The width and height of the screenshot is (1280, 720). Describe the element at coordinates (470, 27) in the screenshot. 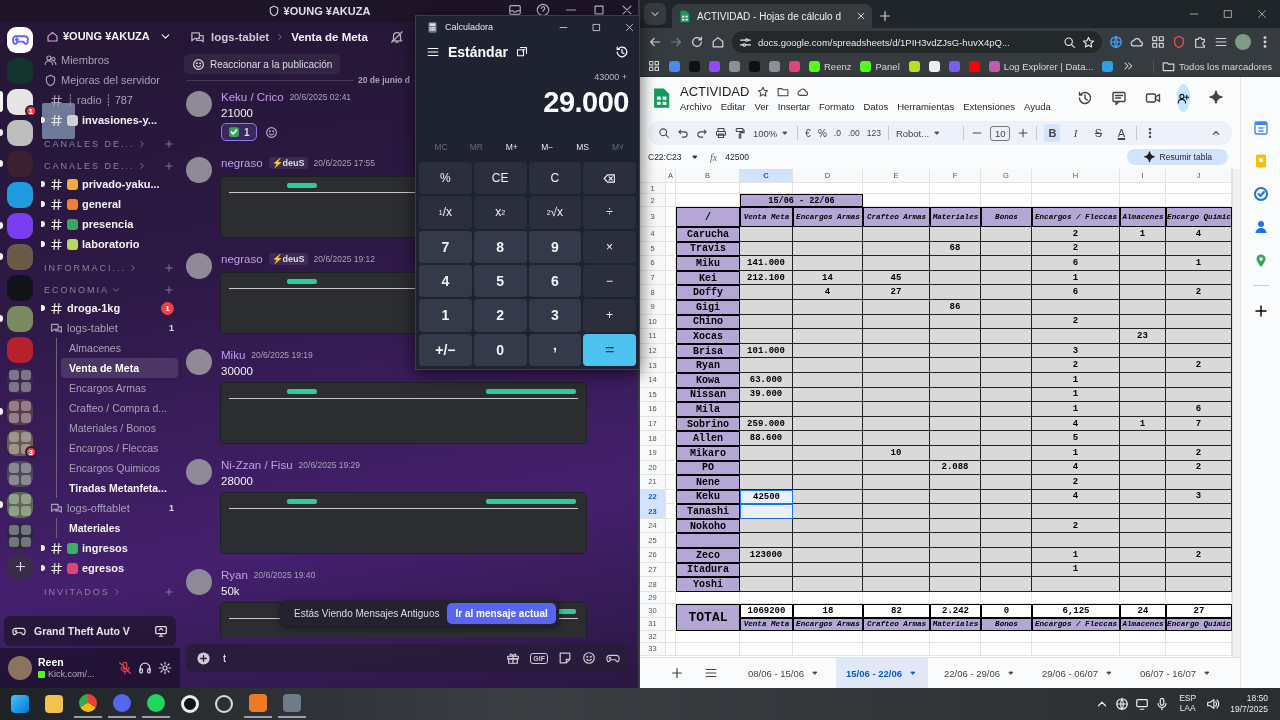

I see `window-title: Calculadora` at that location.